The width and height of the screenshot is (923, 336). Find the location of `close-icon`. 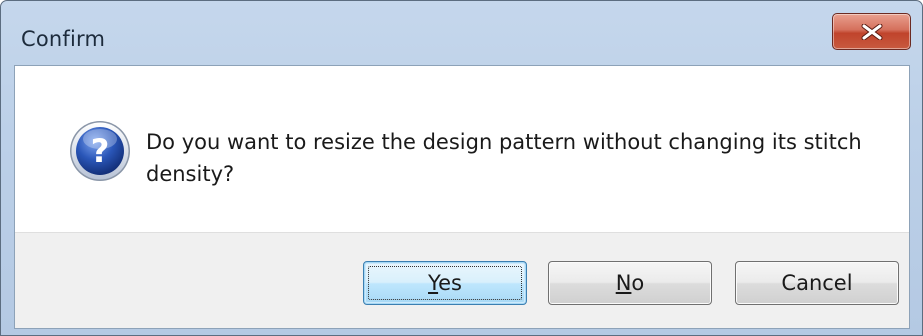

close-icon is located at coordinates (872, 32).